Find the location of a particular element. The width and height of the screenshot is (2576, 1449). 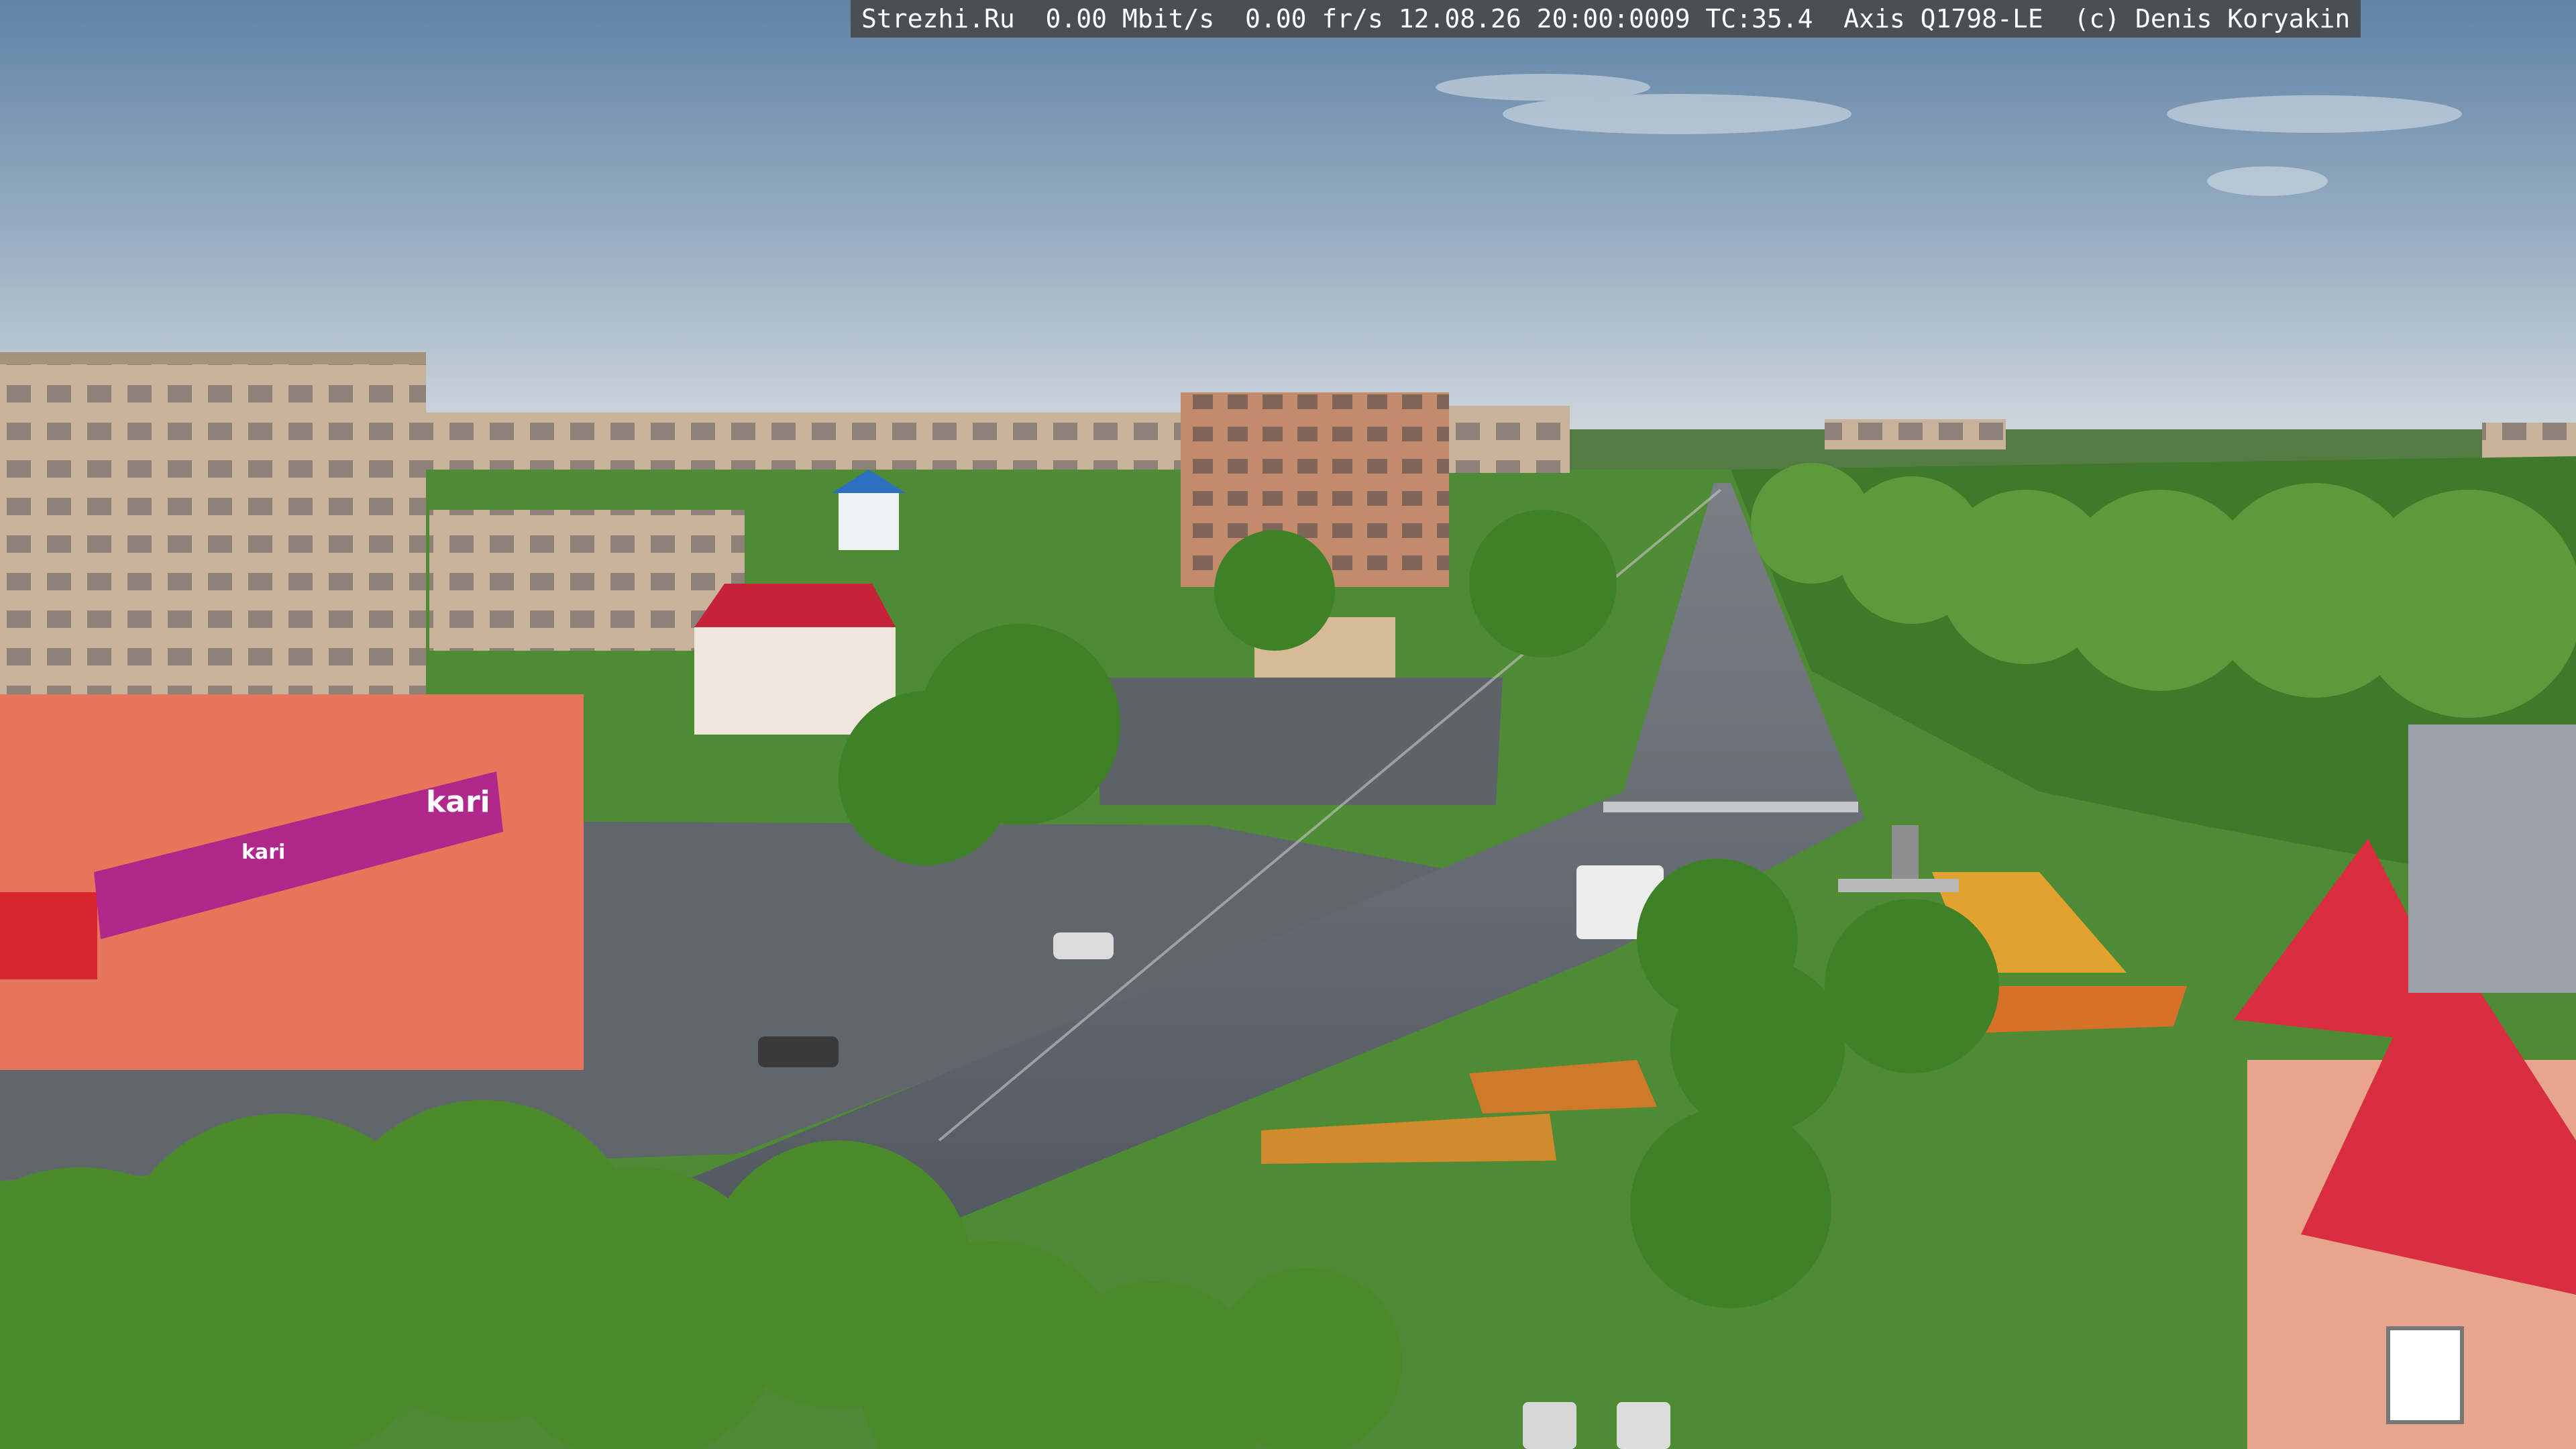

overlay-datetime: 12.08.26 20:00:0009 is located at coordinates (1544, 19).